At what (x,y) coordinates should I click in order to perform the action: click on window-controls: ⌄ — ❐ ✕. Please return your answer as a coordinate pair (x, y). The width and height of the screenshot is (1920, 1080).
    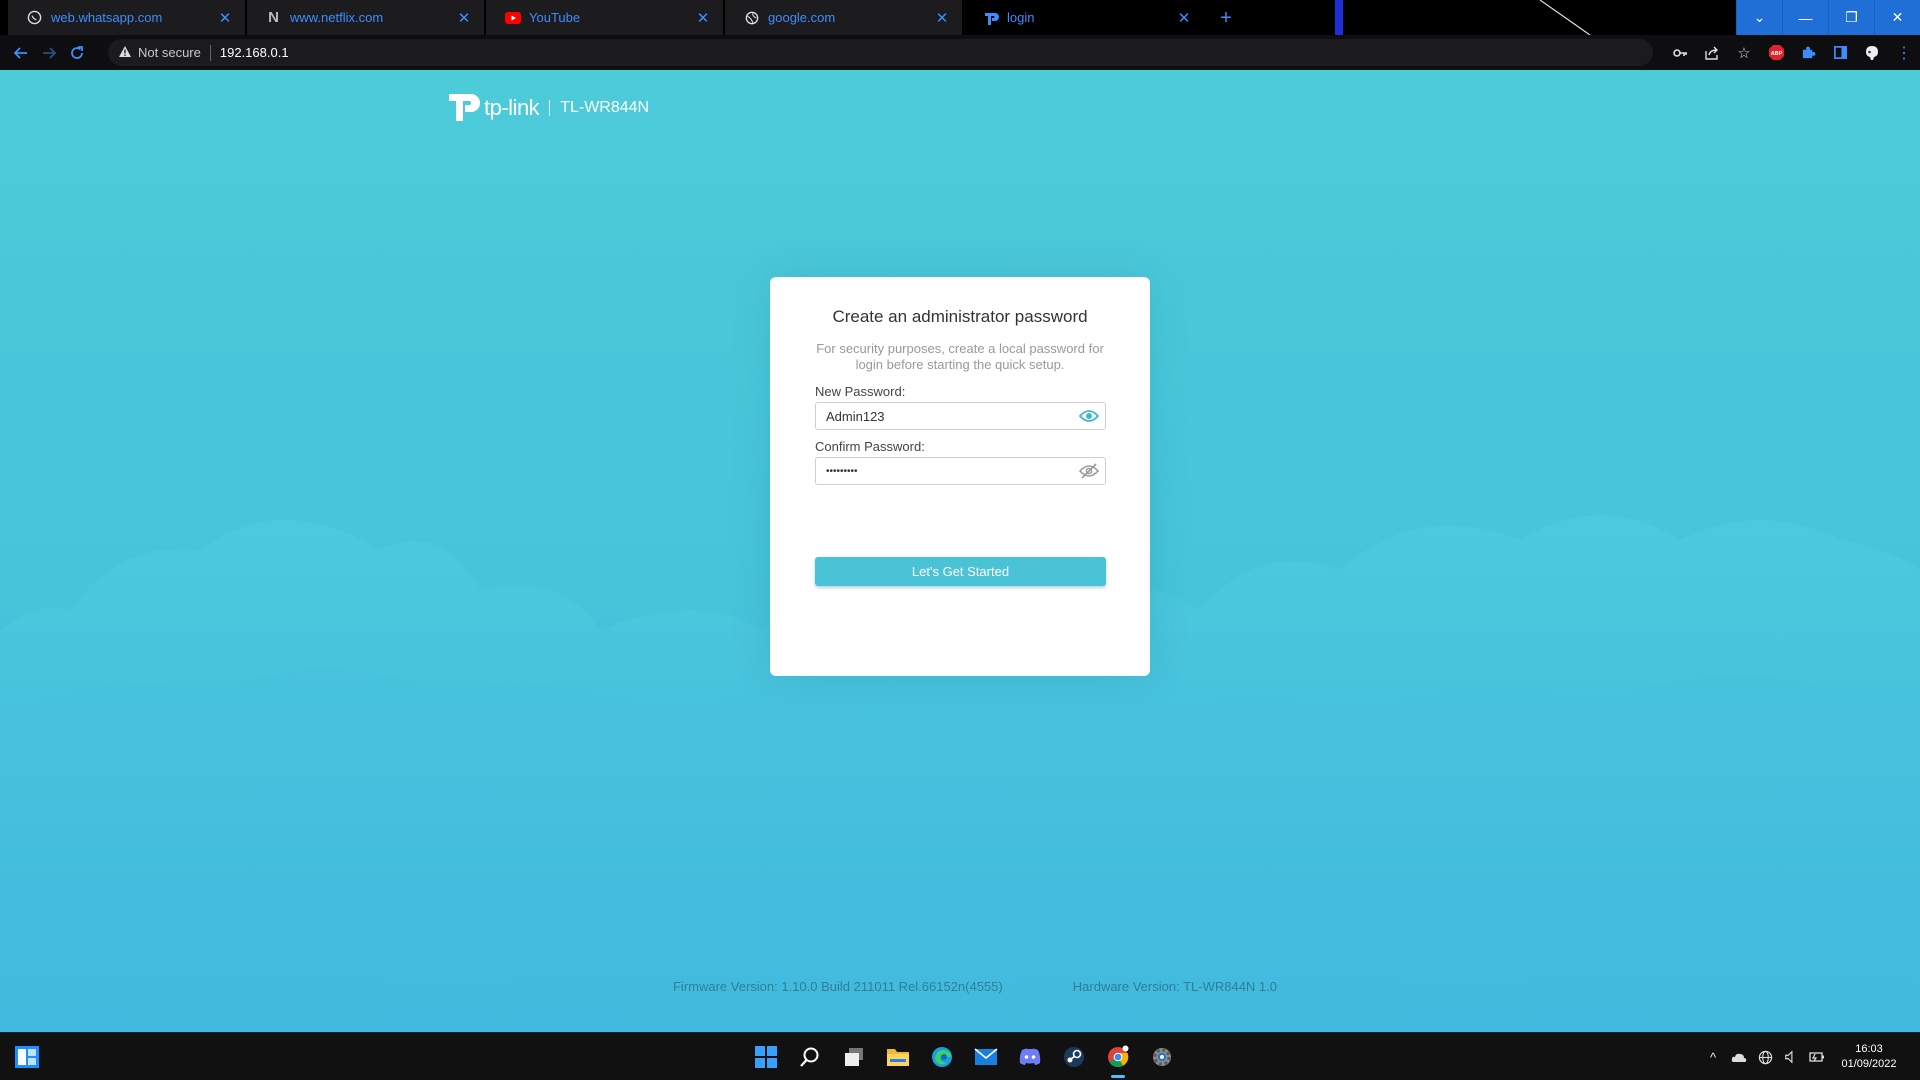
    Looking at the image, I should click on (1828, 17).